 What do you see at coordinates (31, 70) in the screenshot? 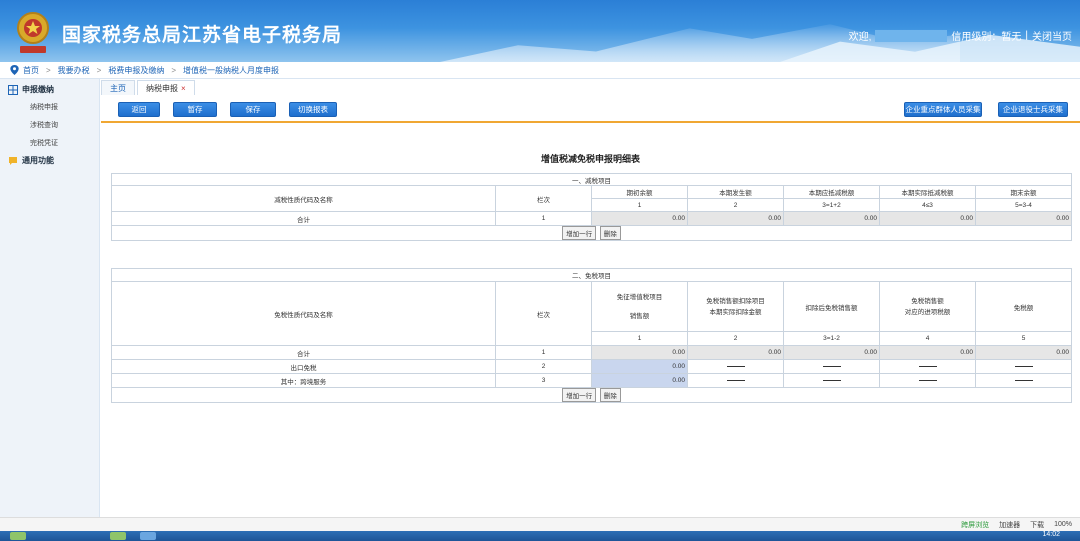
I see `breadcrumb-home: 首页` at bounding box center [31, 70].